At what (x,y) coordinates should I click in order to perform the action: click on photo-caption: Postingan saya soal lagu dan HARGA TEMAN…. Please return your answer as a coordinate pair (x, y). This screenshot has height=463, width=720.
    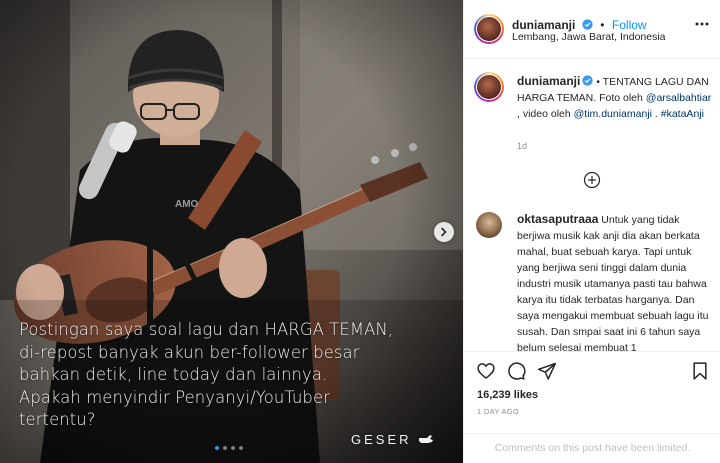
    Looking at the image, I should click on (224, 375).